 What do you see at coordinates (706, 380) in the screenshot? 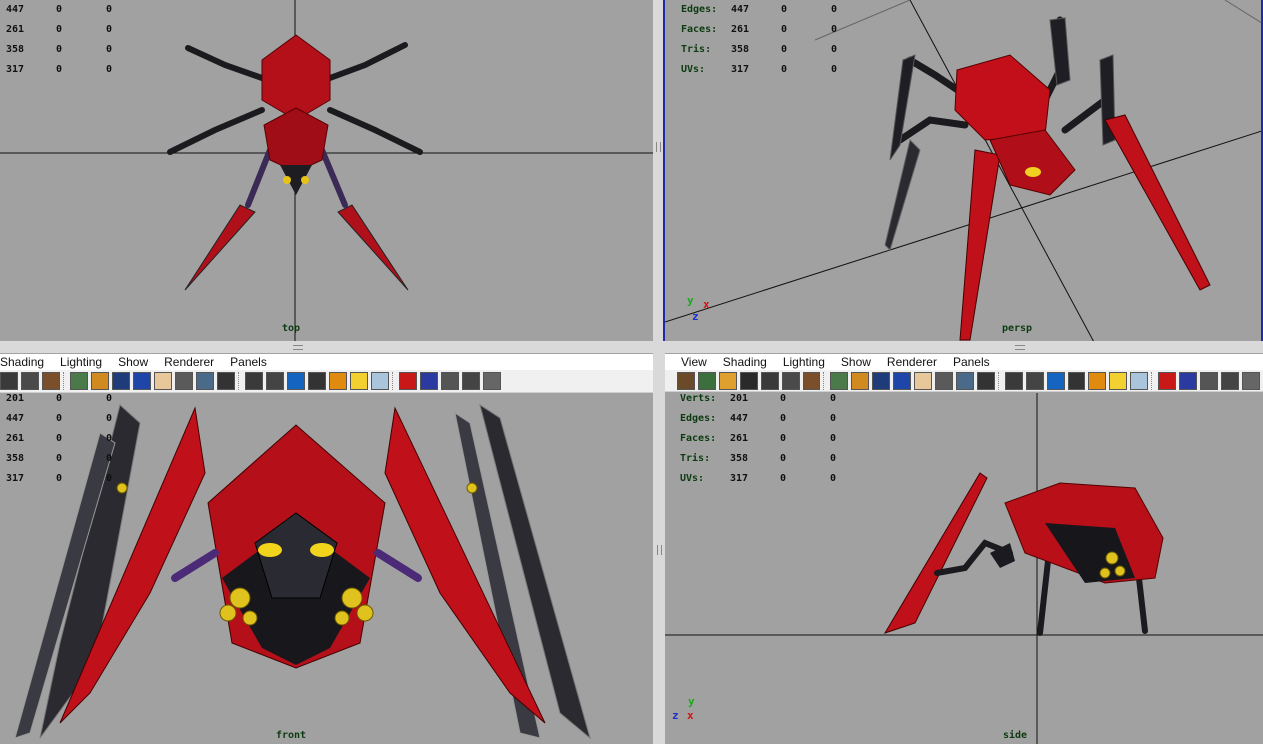
I see `smooth-shade-icon` at bounding box center [706, 380].